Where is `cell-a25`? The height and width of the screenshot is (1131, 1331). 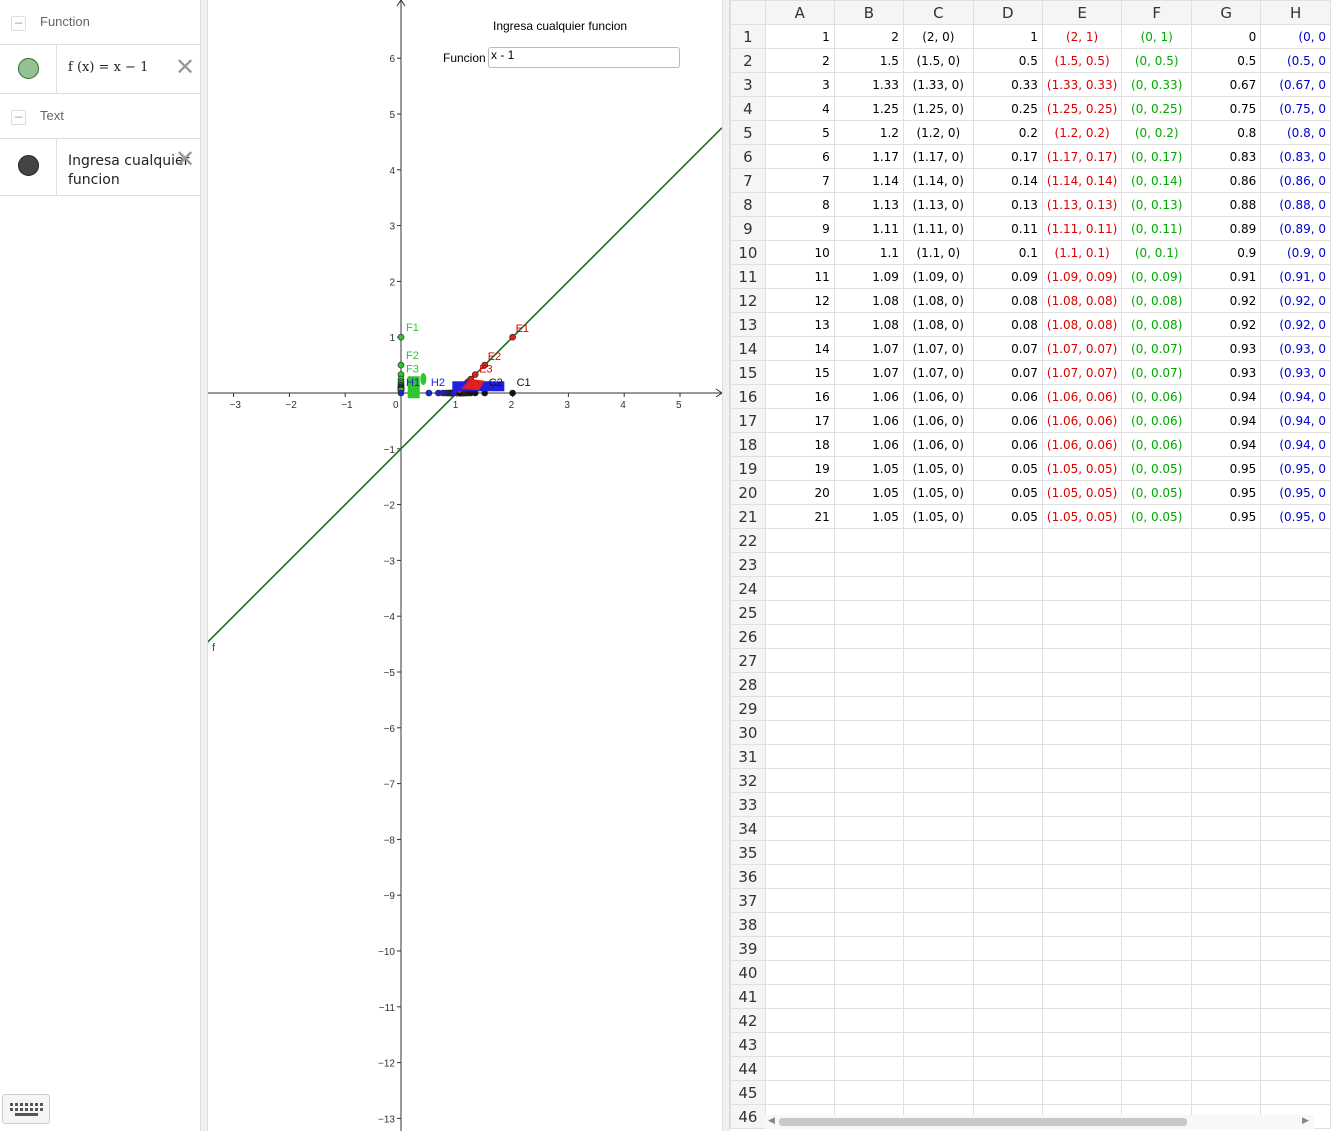
cell-a25 is located at coordinates (799, 612).